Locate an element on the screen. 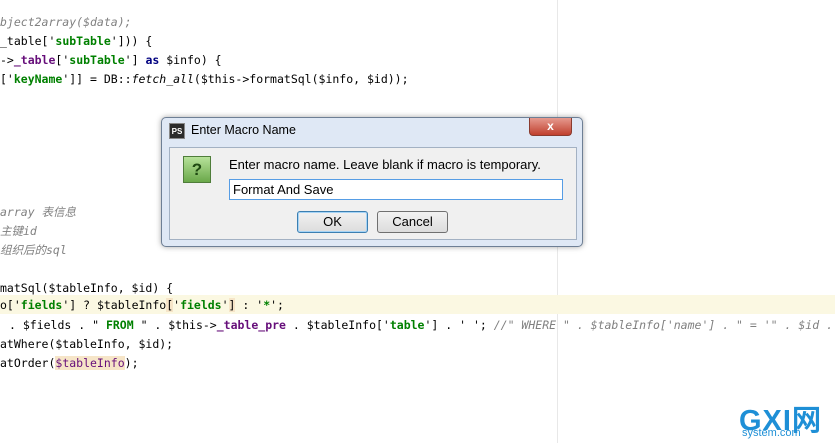 Image resolution: width=835 pixels, height=443 pixels. close-button: x is located at coordinates (550, 127).